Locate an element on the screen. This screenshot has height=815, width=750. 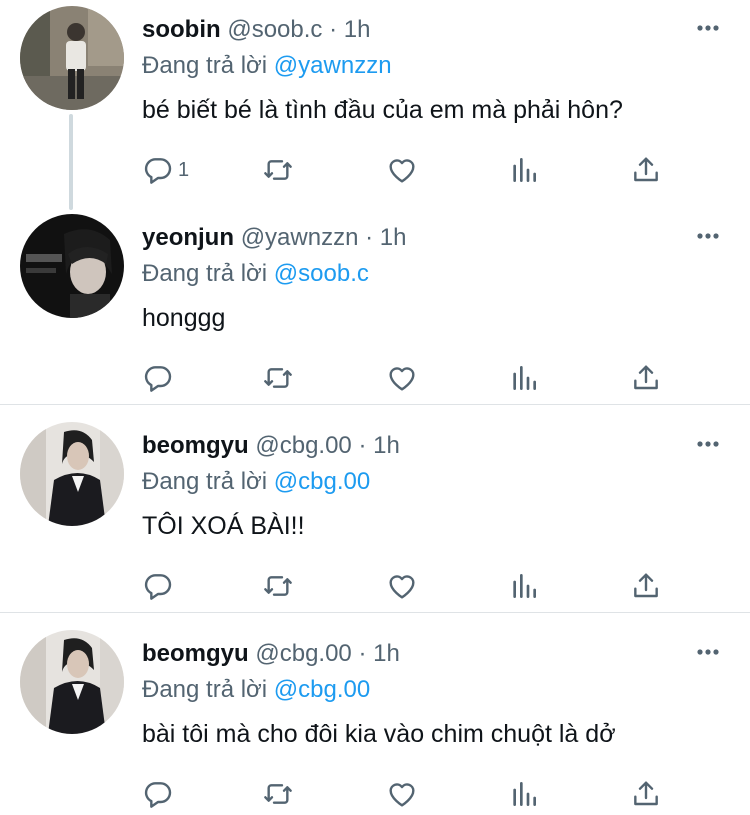
replying-to: Đang trả lời @soob.c is located at coordinates (255, 274).